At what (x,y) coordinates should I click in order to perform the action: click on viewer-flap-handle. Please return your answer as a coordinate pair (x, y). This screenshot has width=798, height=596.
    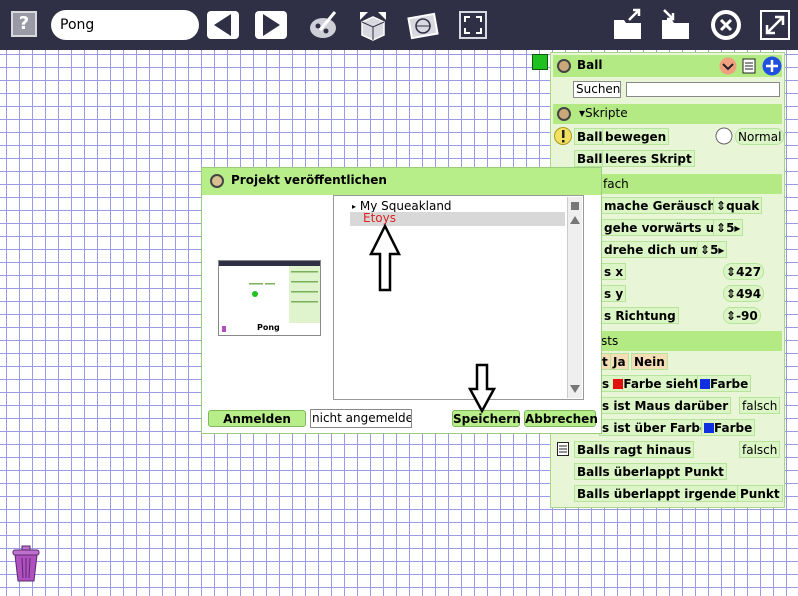
    Looking at the image, I should click on (540, 62).